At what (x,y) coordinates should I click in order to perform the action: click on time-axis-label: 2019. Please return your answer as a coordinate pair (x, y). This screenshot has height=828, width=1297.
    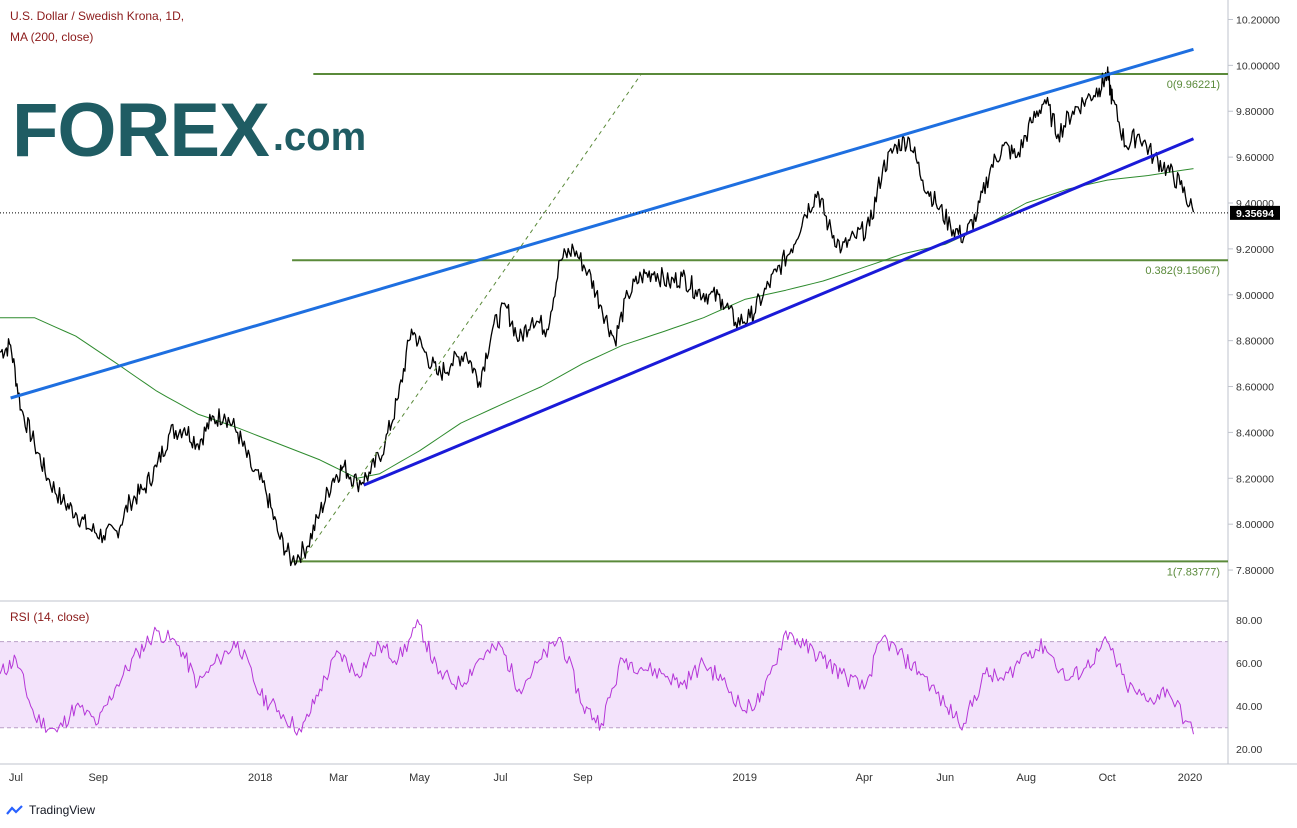
    Looking at the image, I should click on (745, 778).